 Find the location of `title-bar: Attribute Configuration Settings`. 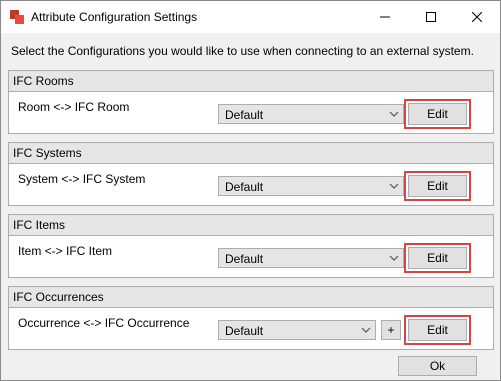

title-bar: Attribute Configuration Settings is located at coordinates (250, 17).